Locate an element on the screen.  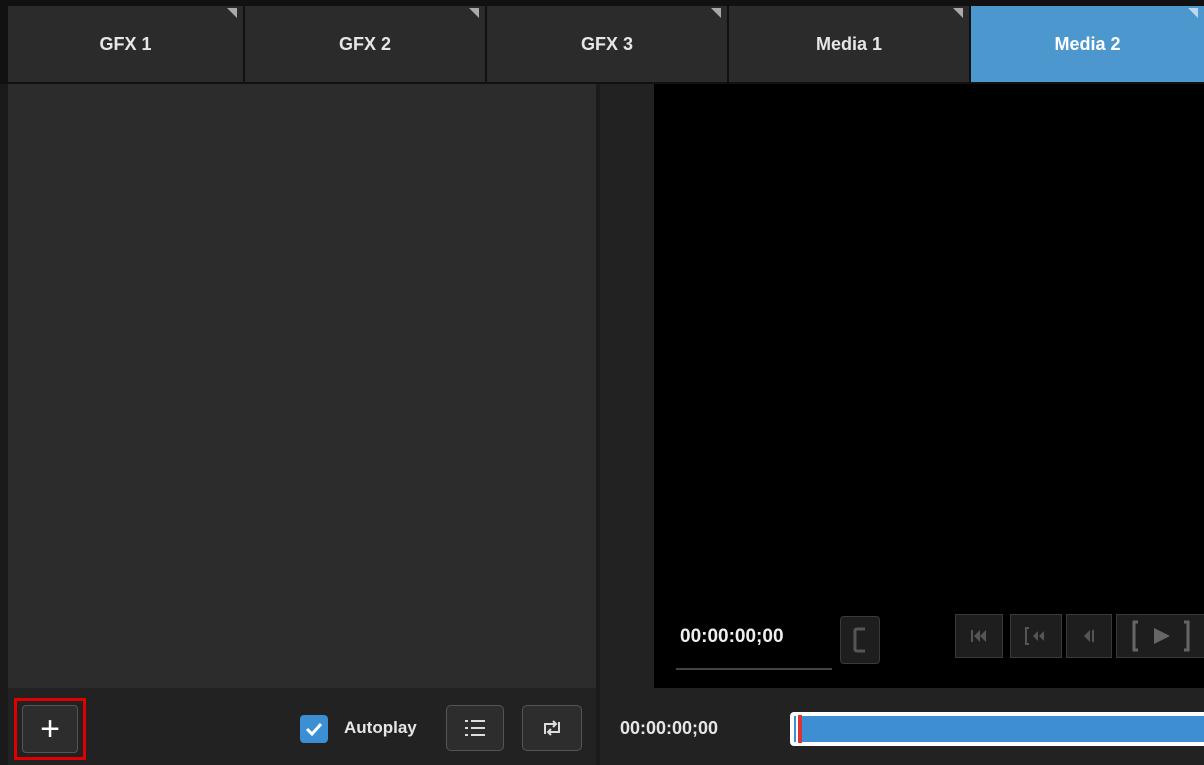
tab-gfx-3: GFX 3 is located at coordinates (608, 44).